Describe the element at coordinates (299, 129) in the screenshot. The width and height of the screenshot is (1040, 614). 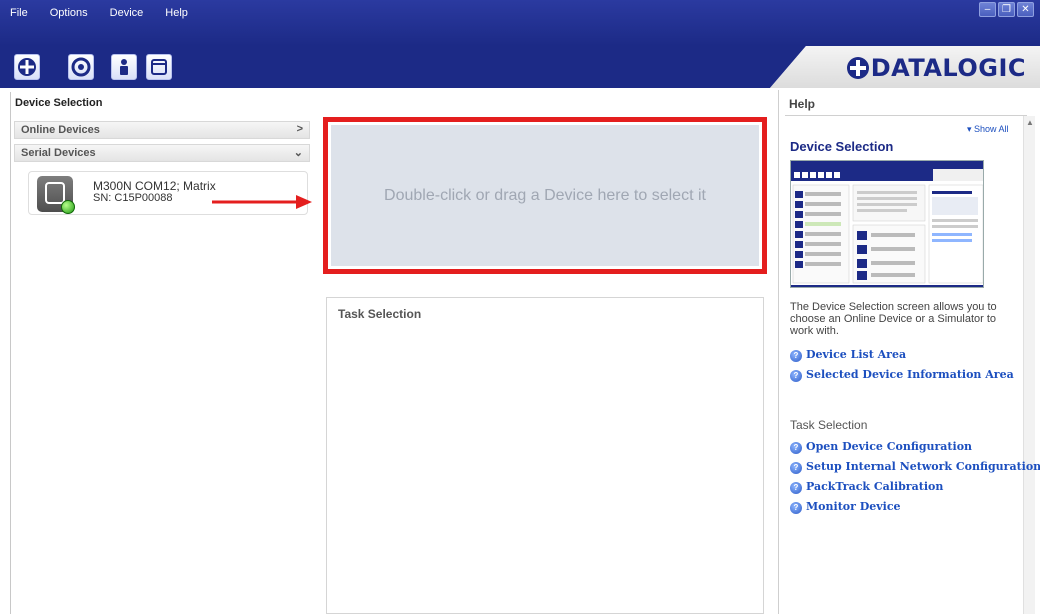
I see `chevron-right-icon: >` at that location.